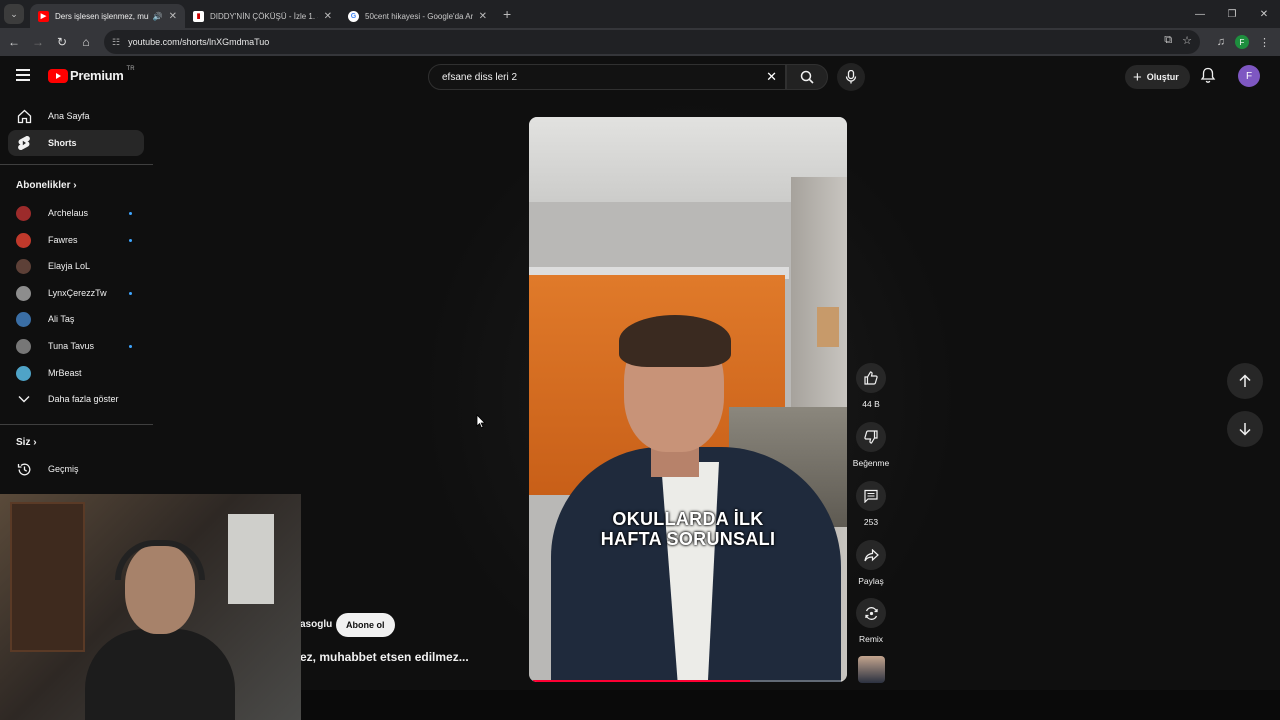 This screenshot has width=1280, height=720. I want to click on tab-title: 50cent hikayesi - Google'da Ara, so click(419, 16).